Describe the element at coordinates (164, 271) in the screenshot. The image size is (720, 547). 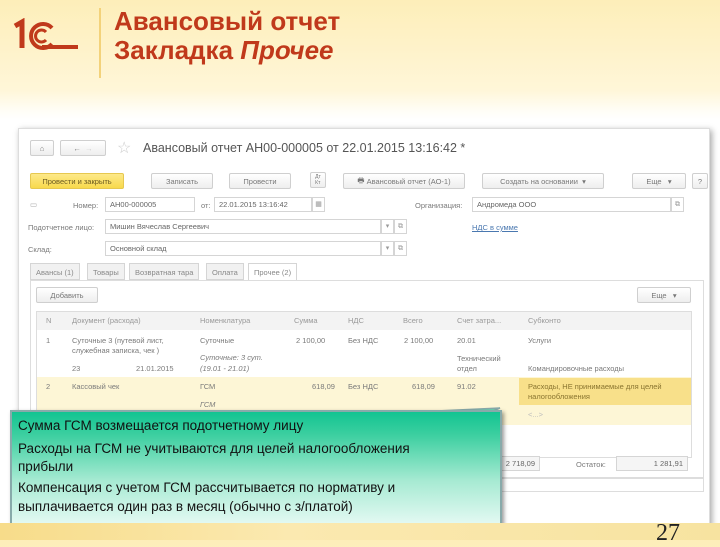
I see `tab-returnable: Возвратная тара` at that location.